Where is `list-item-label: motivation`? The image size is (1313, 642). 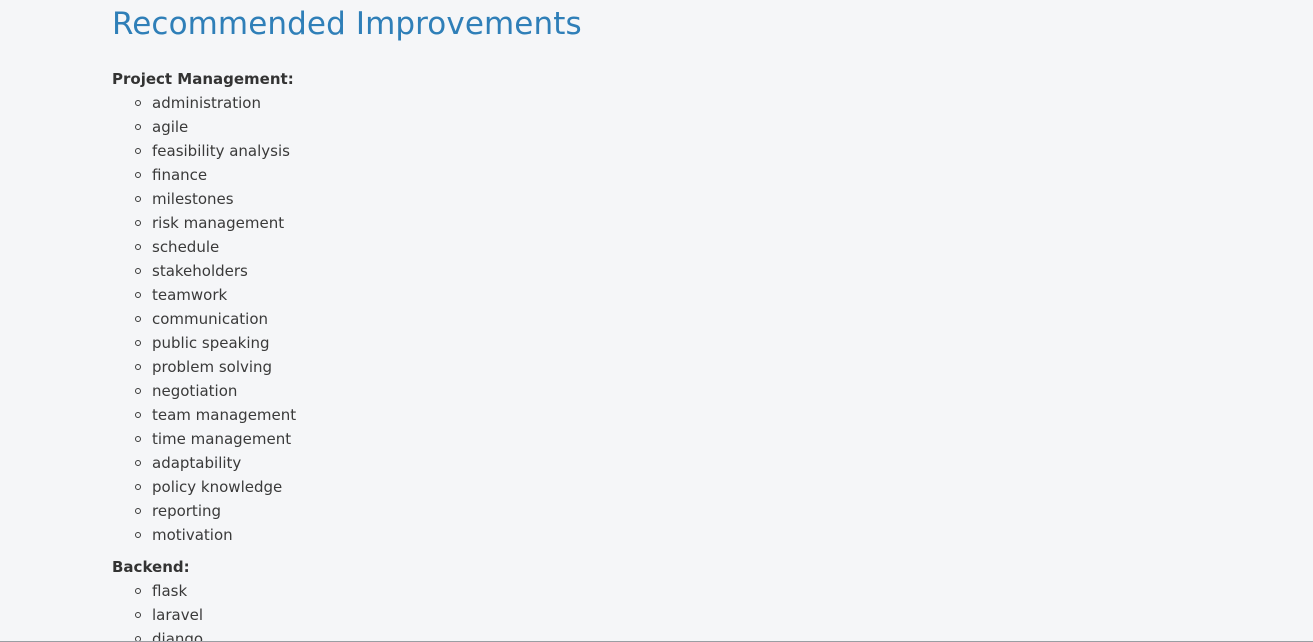 list-item-label: motivation is located at coordinates (192, 535).